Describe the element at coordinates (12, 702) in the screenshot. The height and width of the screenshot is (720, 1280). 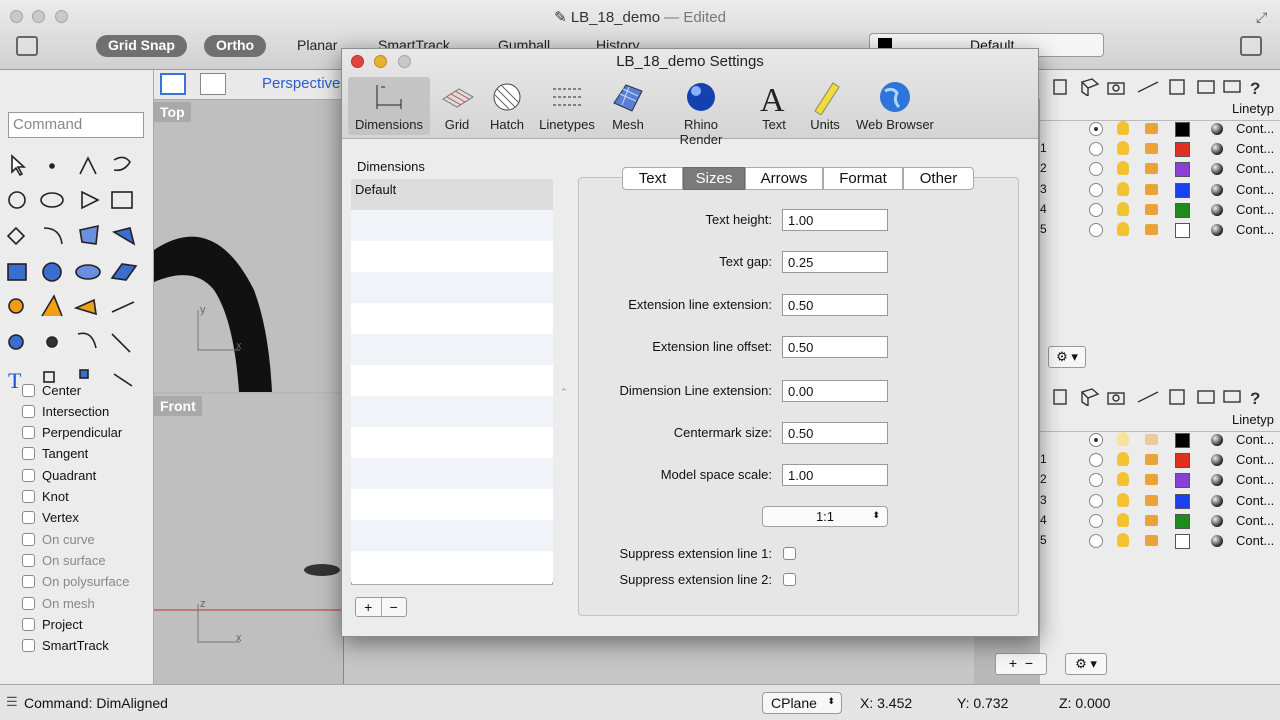
I see `menu-icon: ☰` at that location.